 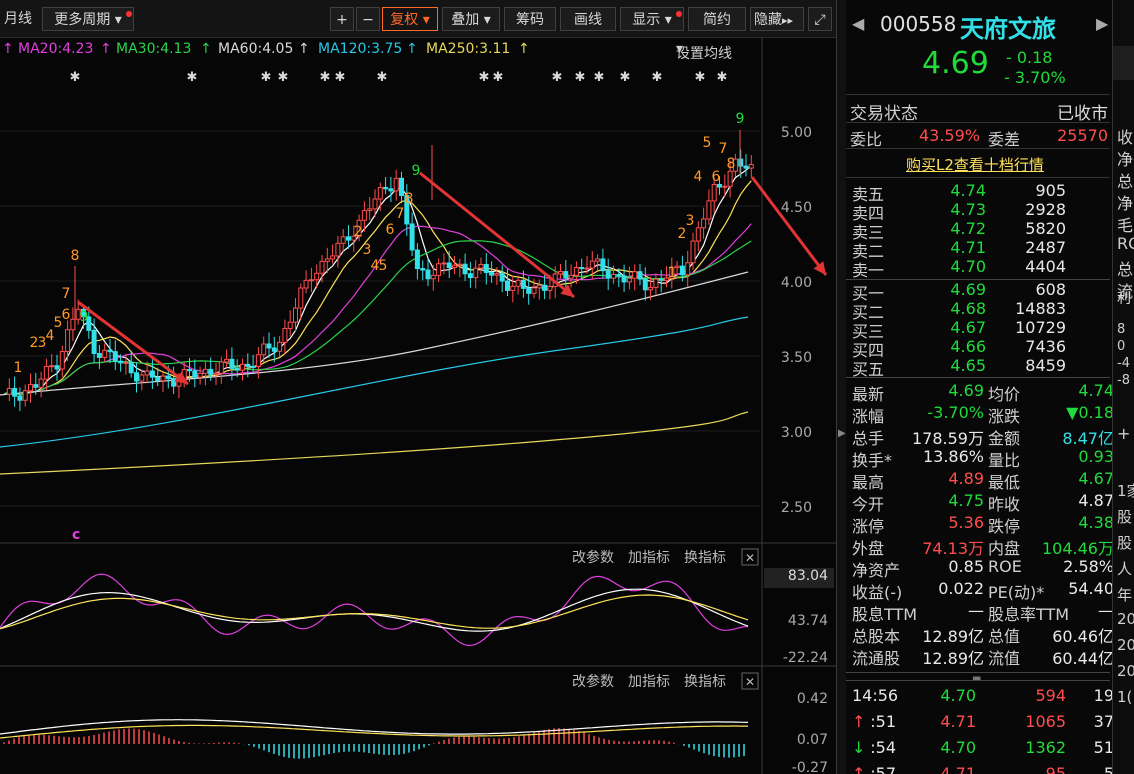 I want to click on collapse-arrow-icon: ▶, so click(x=842, y=433).